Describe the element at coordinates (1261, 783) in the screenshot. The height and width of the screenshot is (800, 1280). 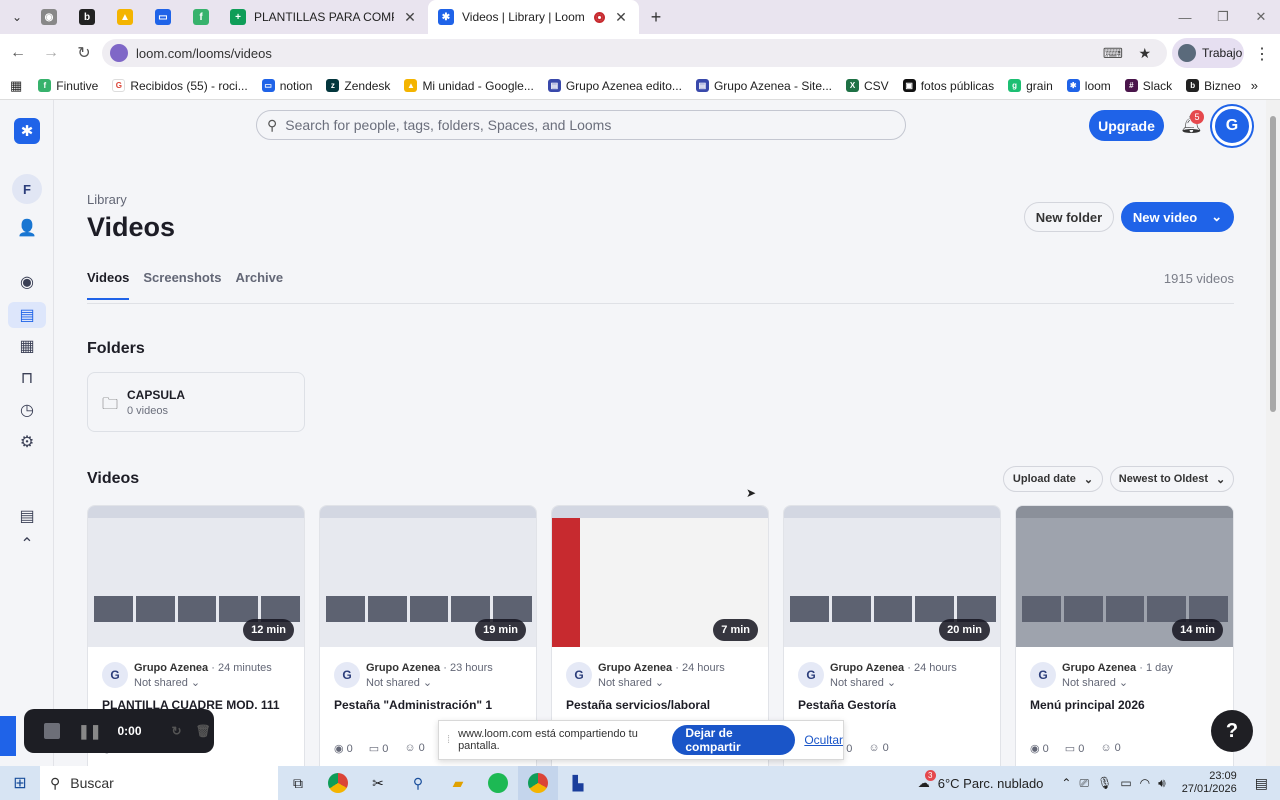
I see `notifications-center-icon: ▤` at that location.